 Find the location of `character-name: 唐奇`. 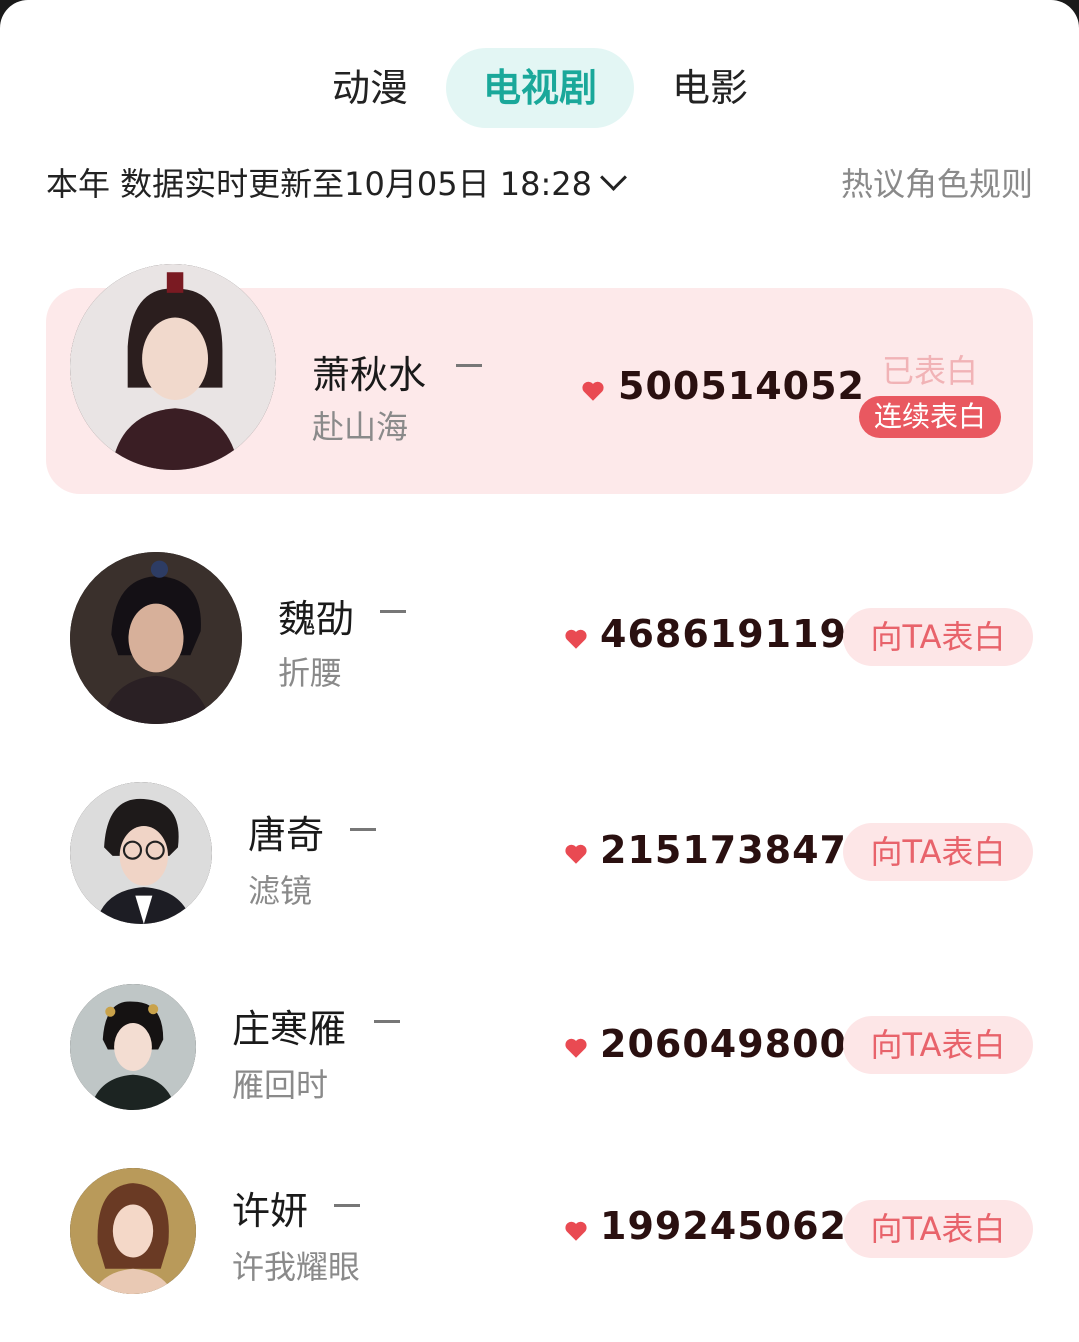

character-name: 唐奇 is located at coordinates (286, 835).